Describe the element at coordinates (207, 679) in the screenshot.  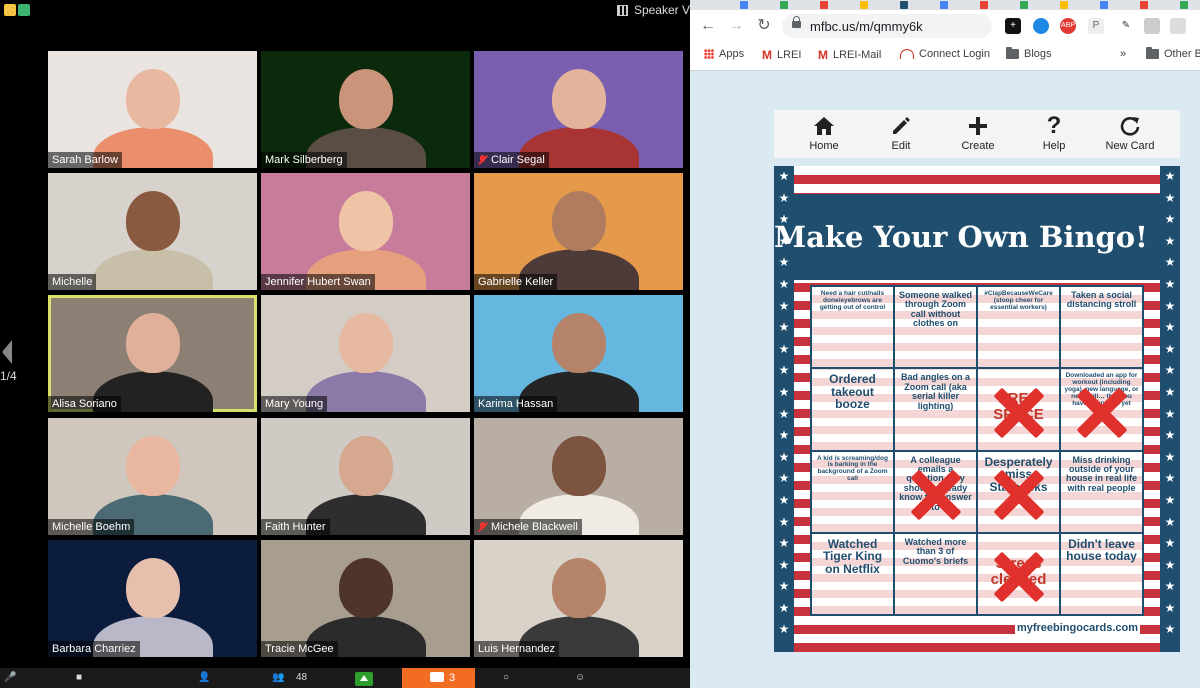
I see `invite-icon: 👤` at that location.